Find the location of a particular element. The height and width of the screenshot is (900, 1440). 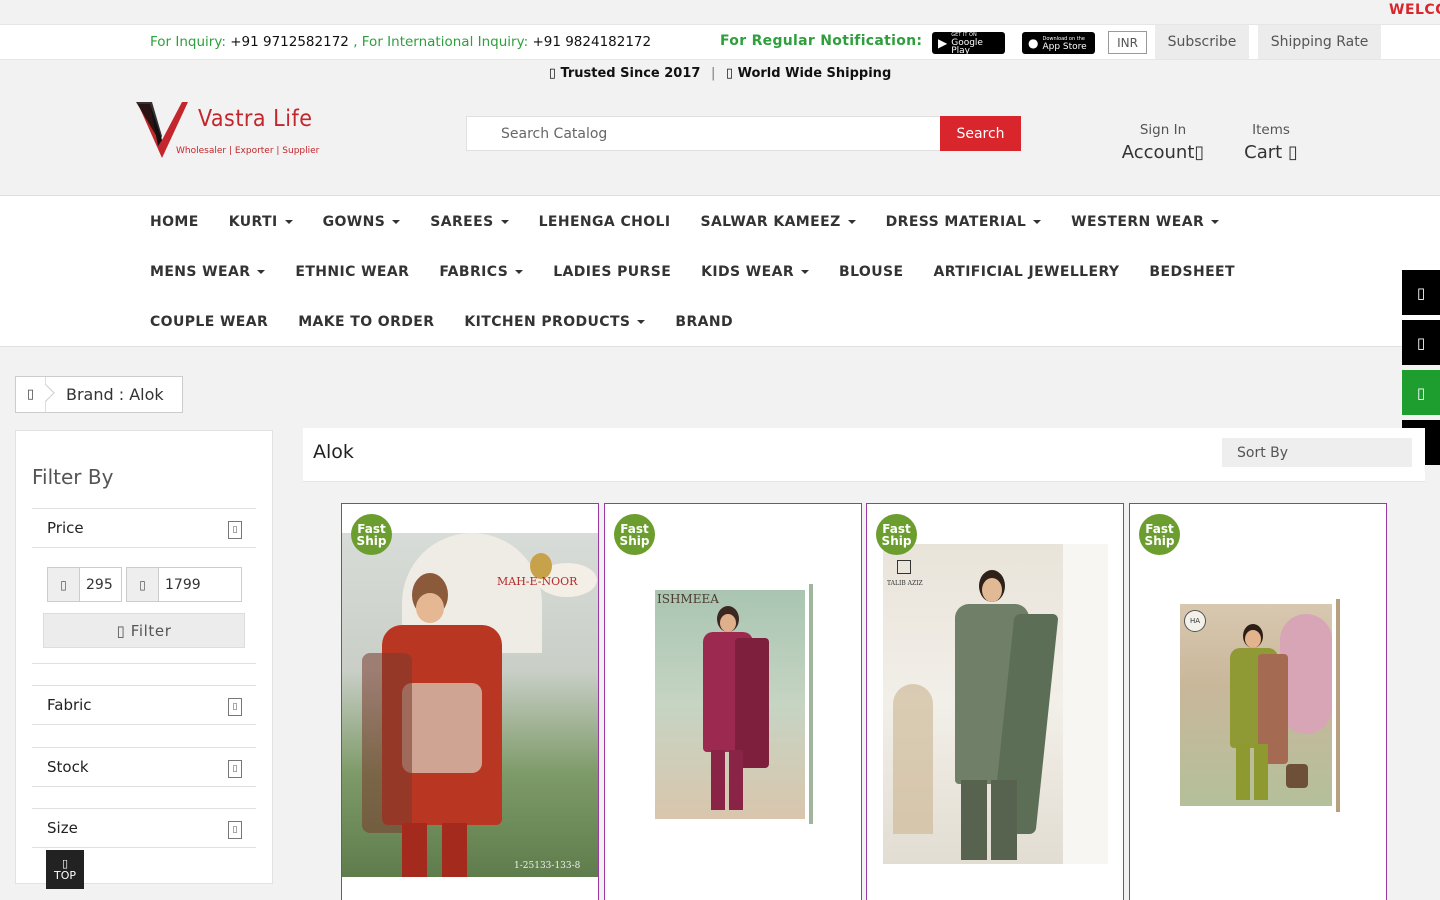

inquiry-number: +91 9712582172 is located at coordinates (289, 42).